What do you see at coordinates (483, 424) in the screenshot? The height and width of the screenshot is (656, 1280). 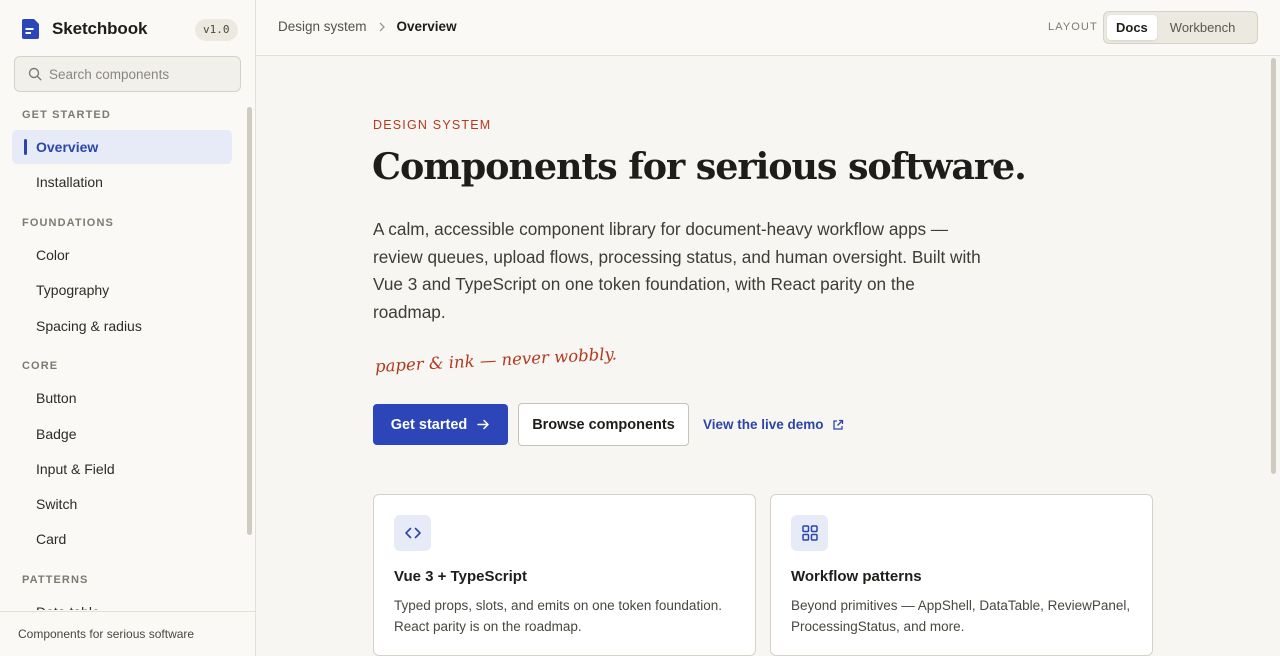 I see `arrow-right-icon` at bounding box center [483, 424].